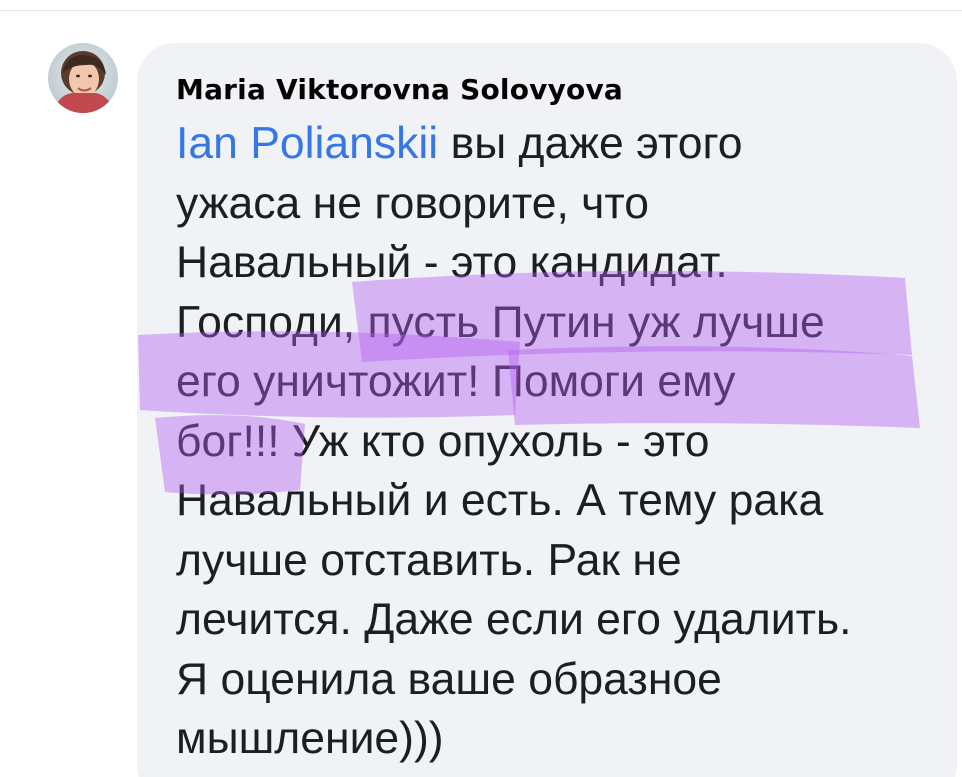  I want to click on comment-line-10: Я оценила ваше образное, so click(449, 679).